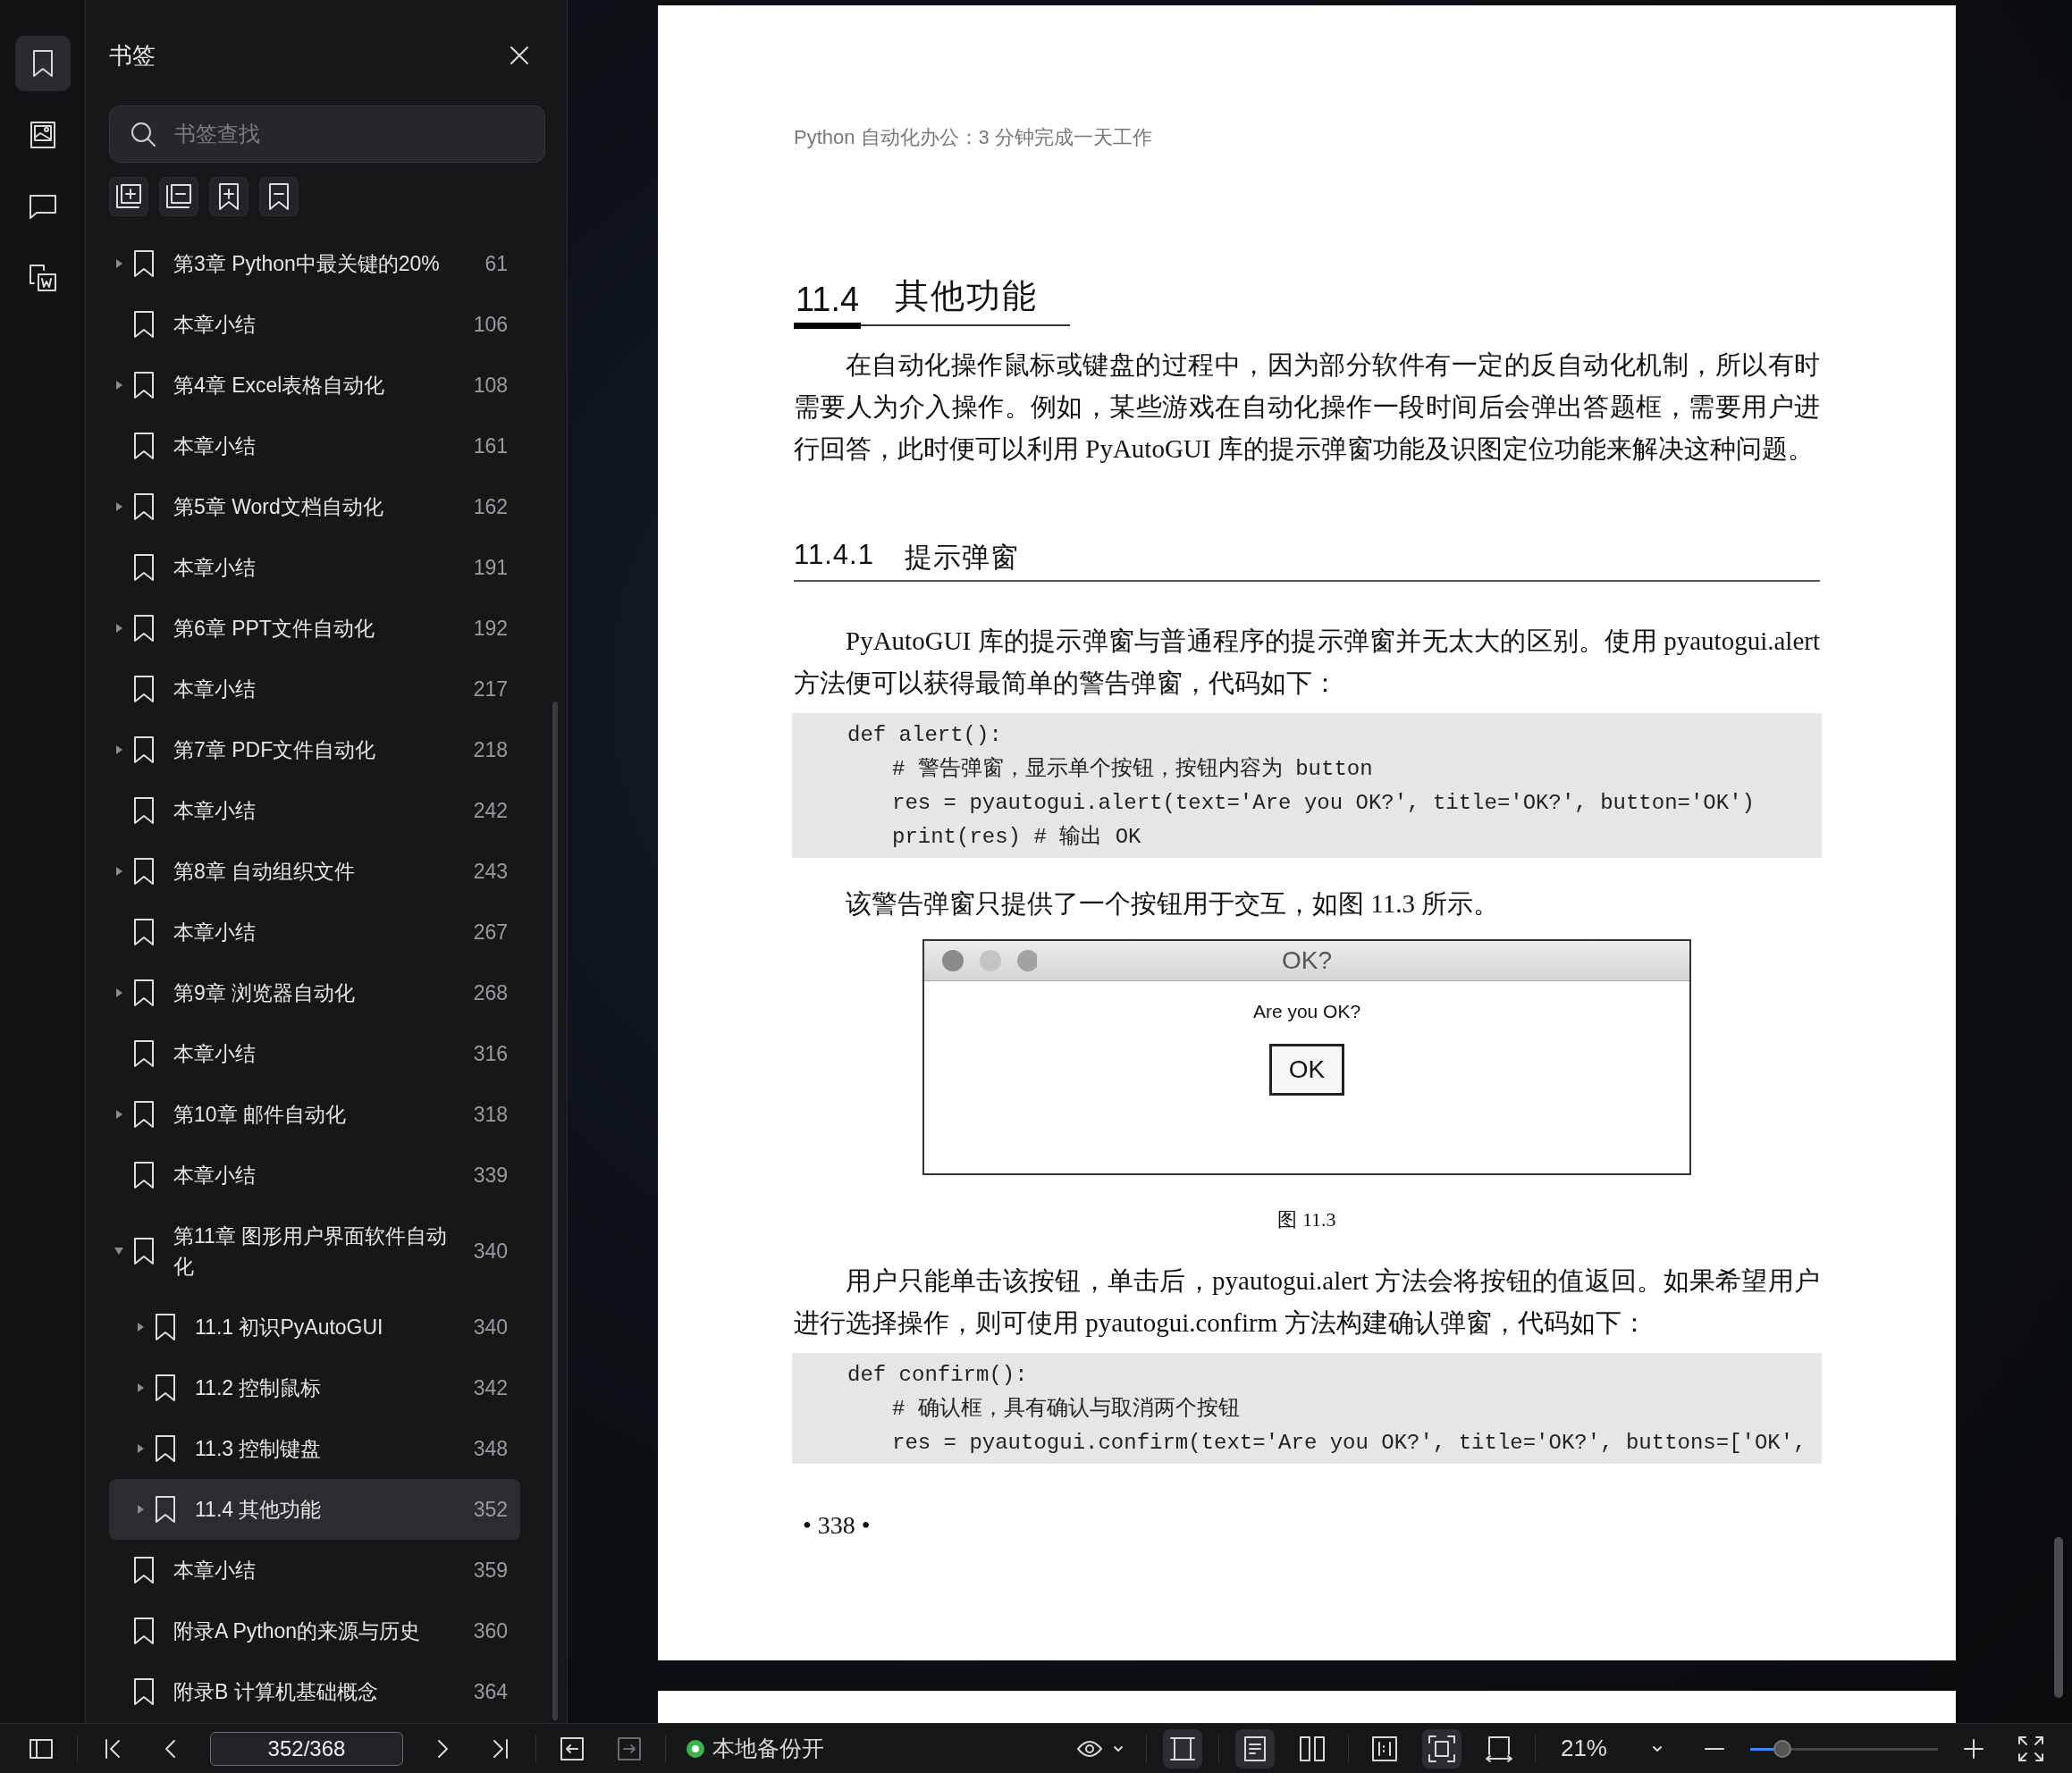 The width and height of the screenshot is (2072, 1773). Describe the element at coordinates (1307, 662) in the screenshot. I see `paragraph: PyAutoGUI 库的提示弹窗与普通程序的提示弹窗并无太大的区别。使用 pyautogui.alert 方法便可以获得最简单的警告弹窗，代码如下：` at that location.